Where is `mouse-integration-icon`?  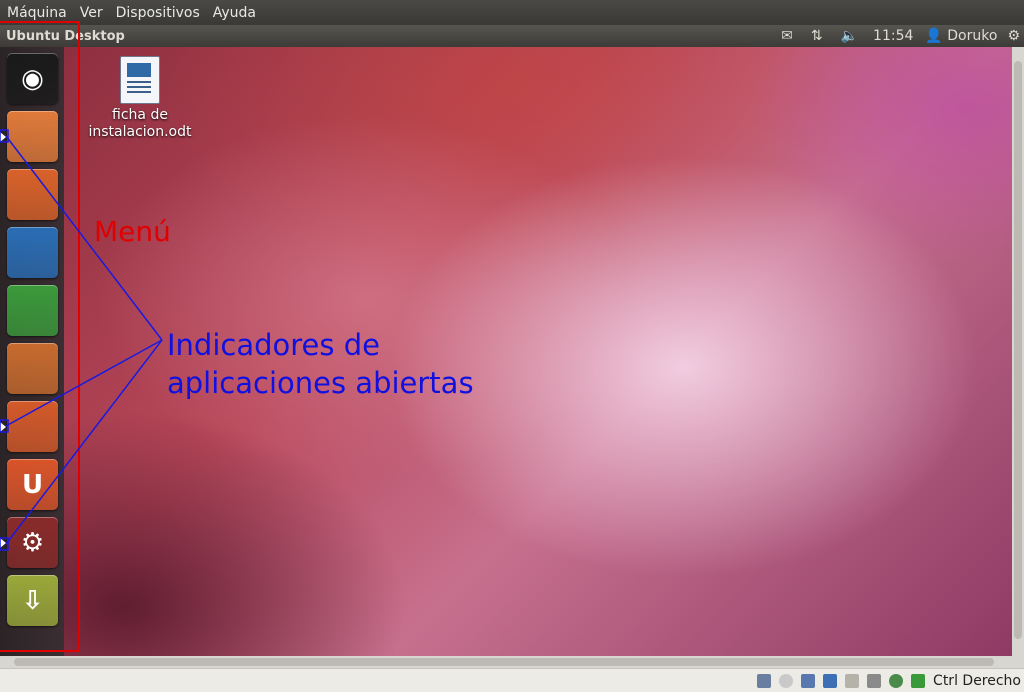
mouse-integration-icon is located at coordinates (918, 680).